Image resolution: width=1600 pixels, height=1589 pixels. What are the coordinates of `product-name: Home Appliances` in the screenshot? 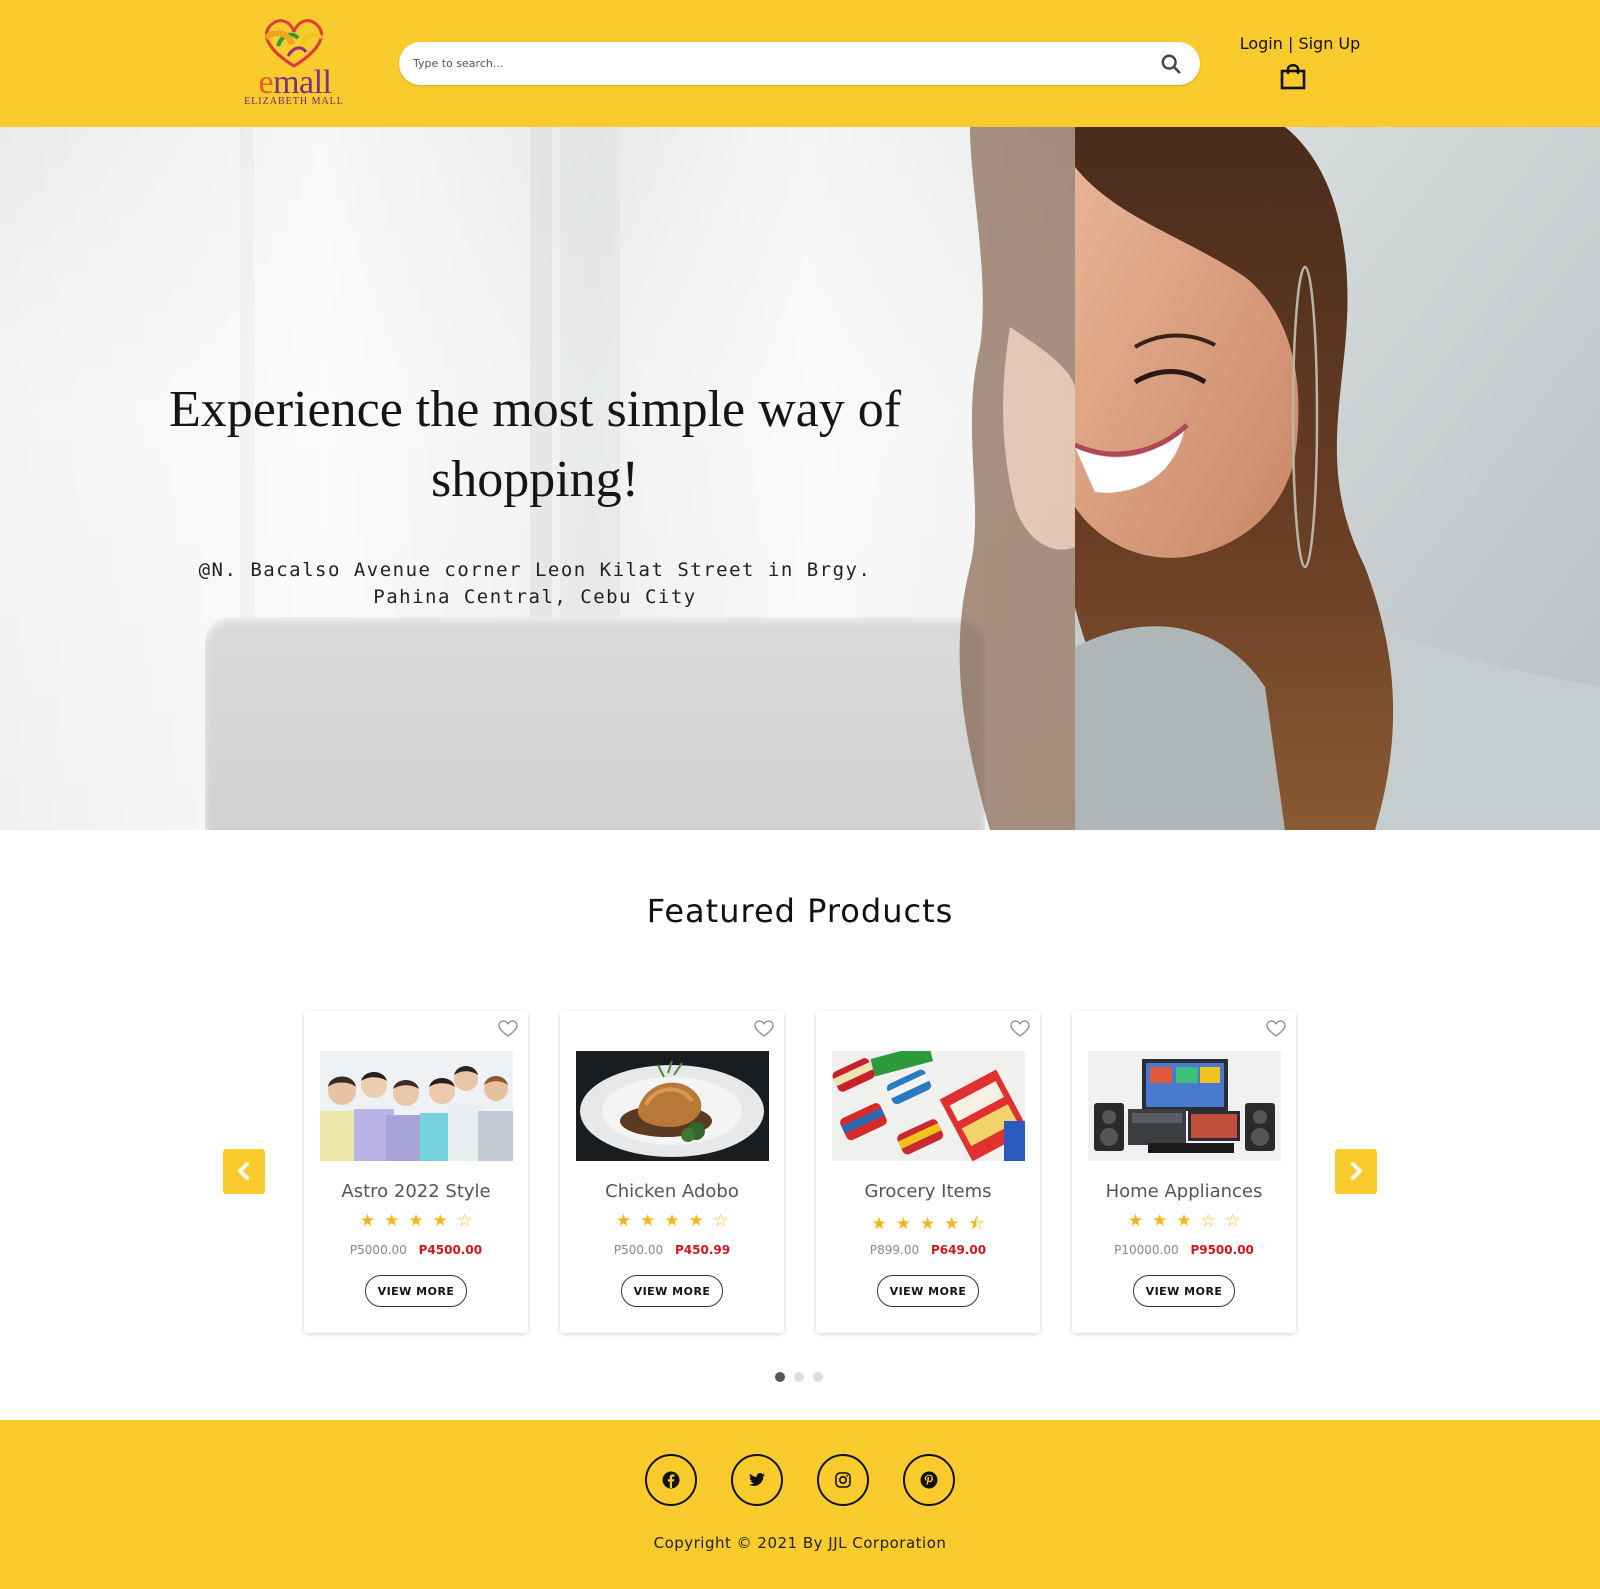 It's located at (1184, 1191).